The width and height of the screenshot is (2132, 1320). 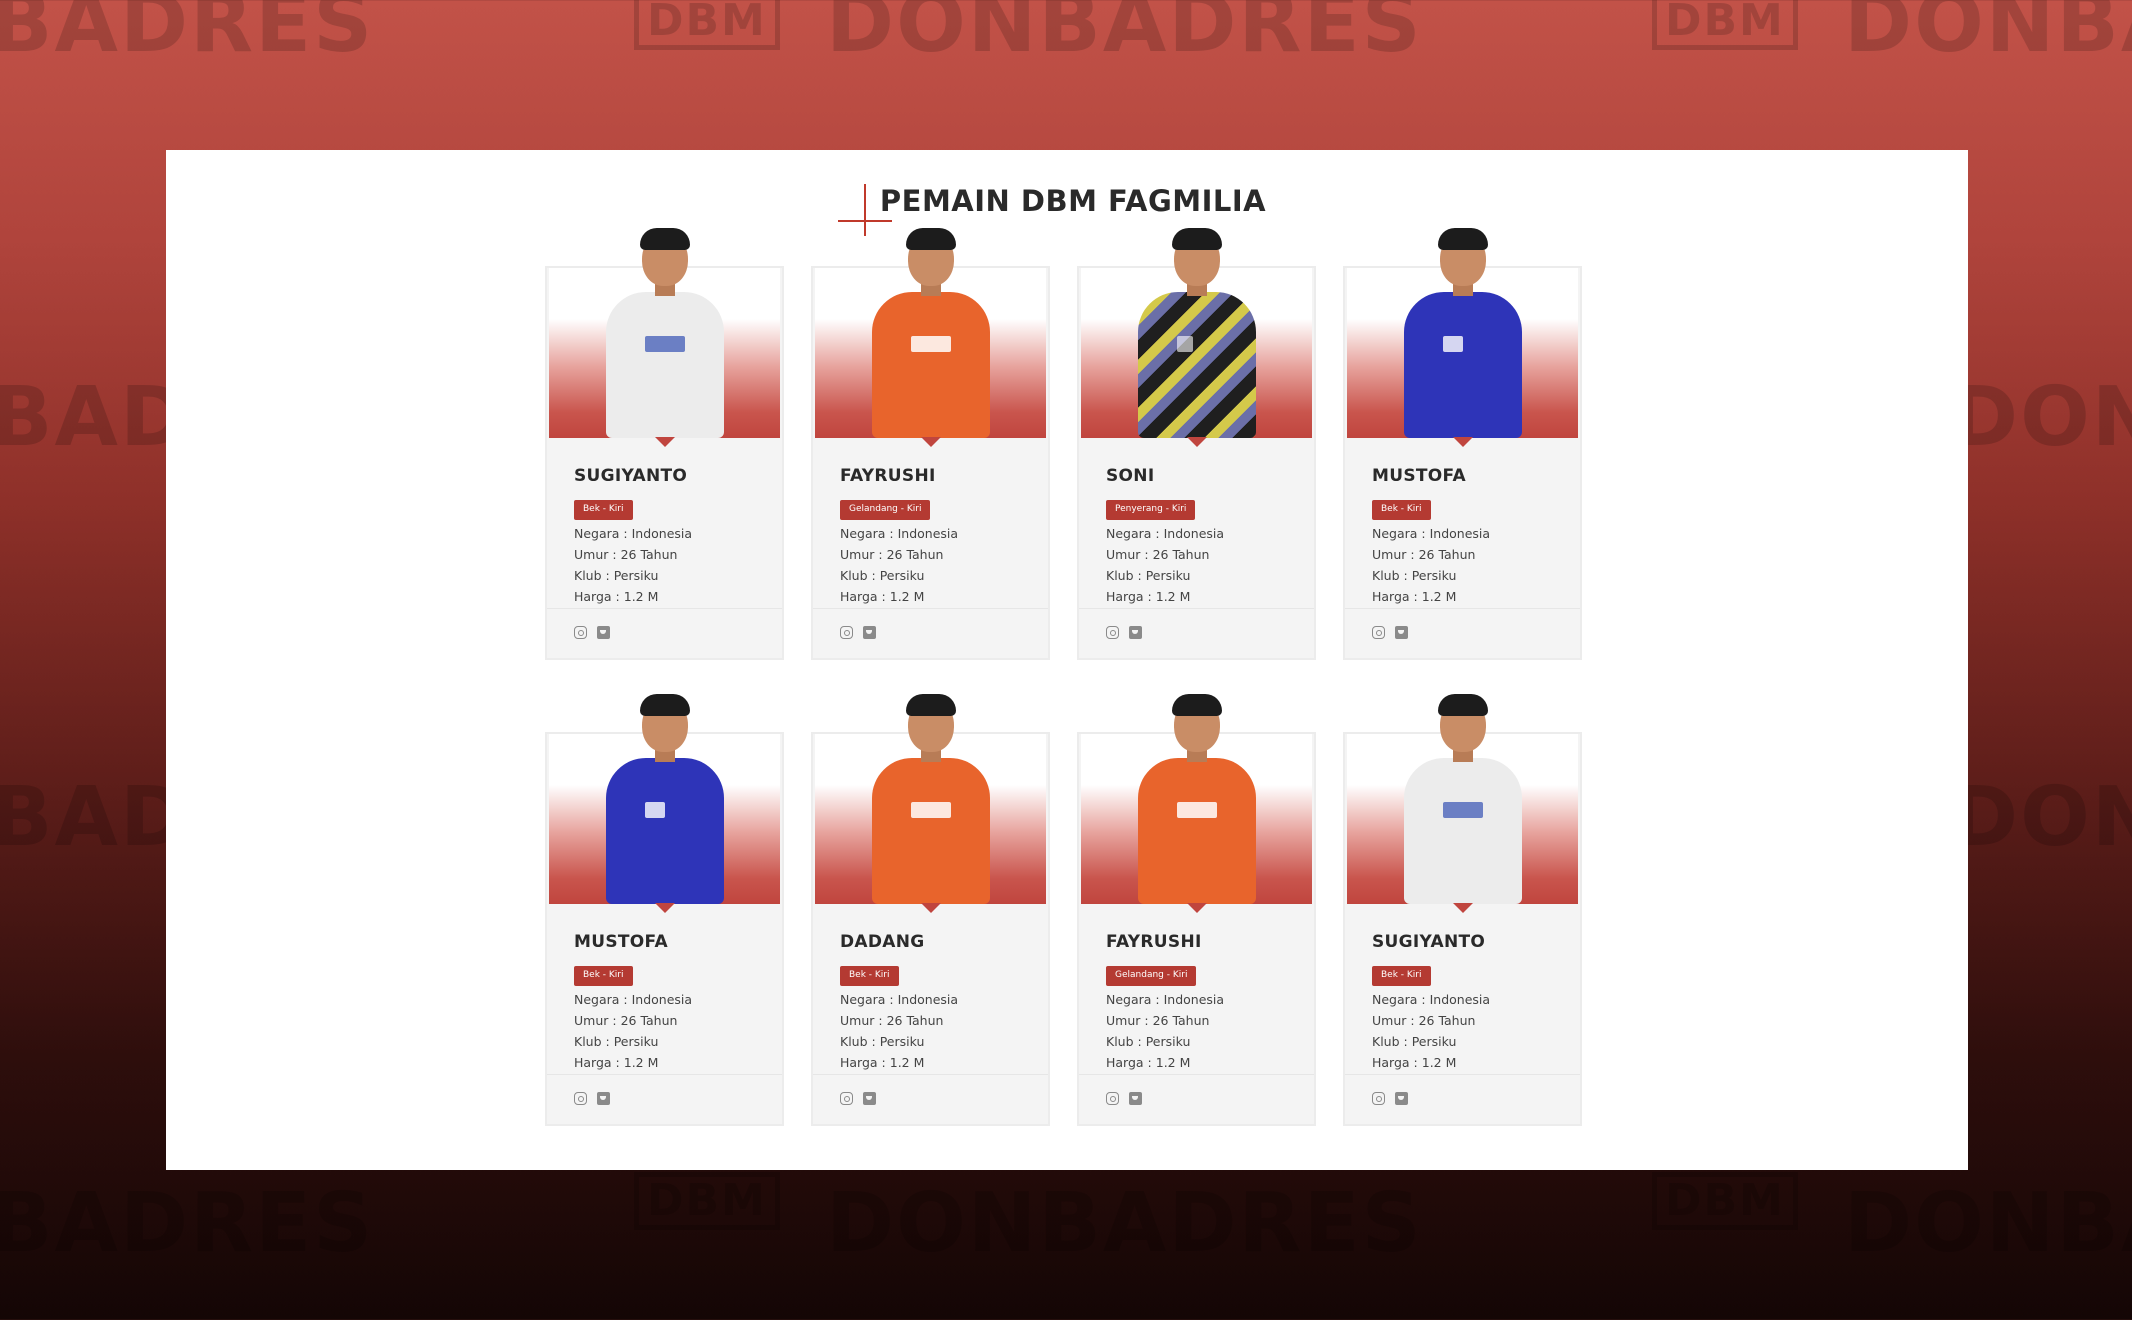 I want to click on watermark-text: DONBADRES, so click(x=1124, y=35).